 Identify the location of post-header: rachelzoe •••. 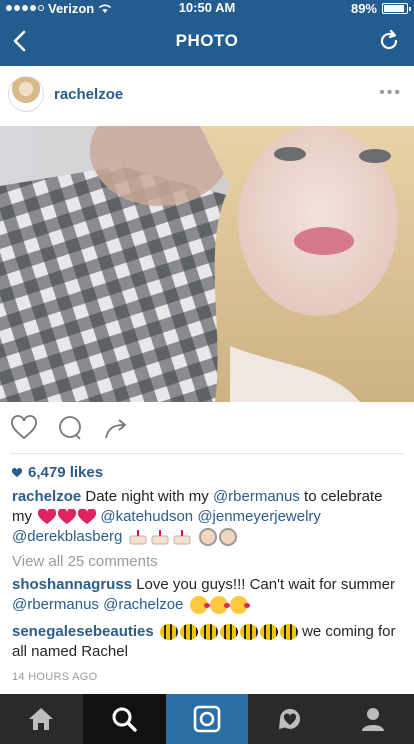
(207, 96).